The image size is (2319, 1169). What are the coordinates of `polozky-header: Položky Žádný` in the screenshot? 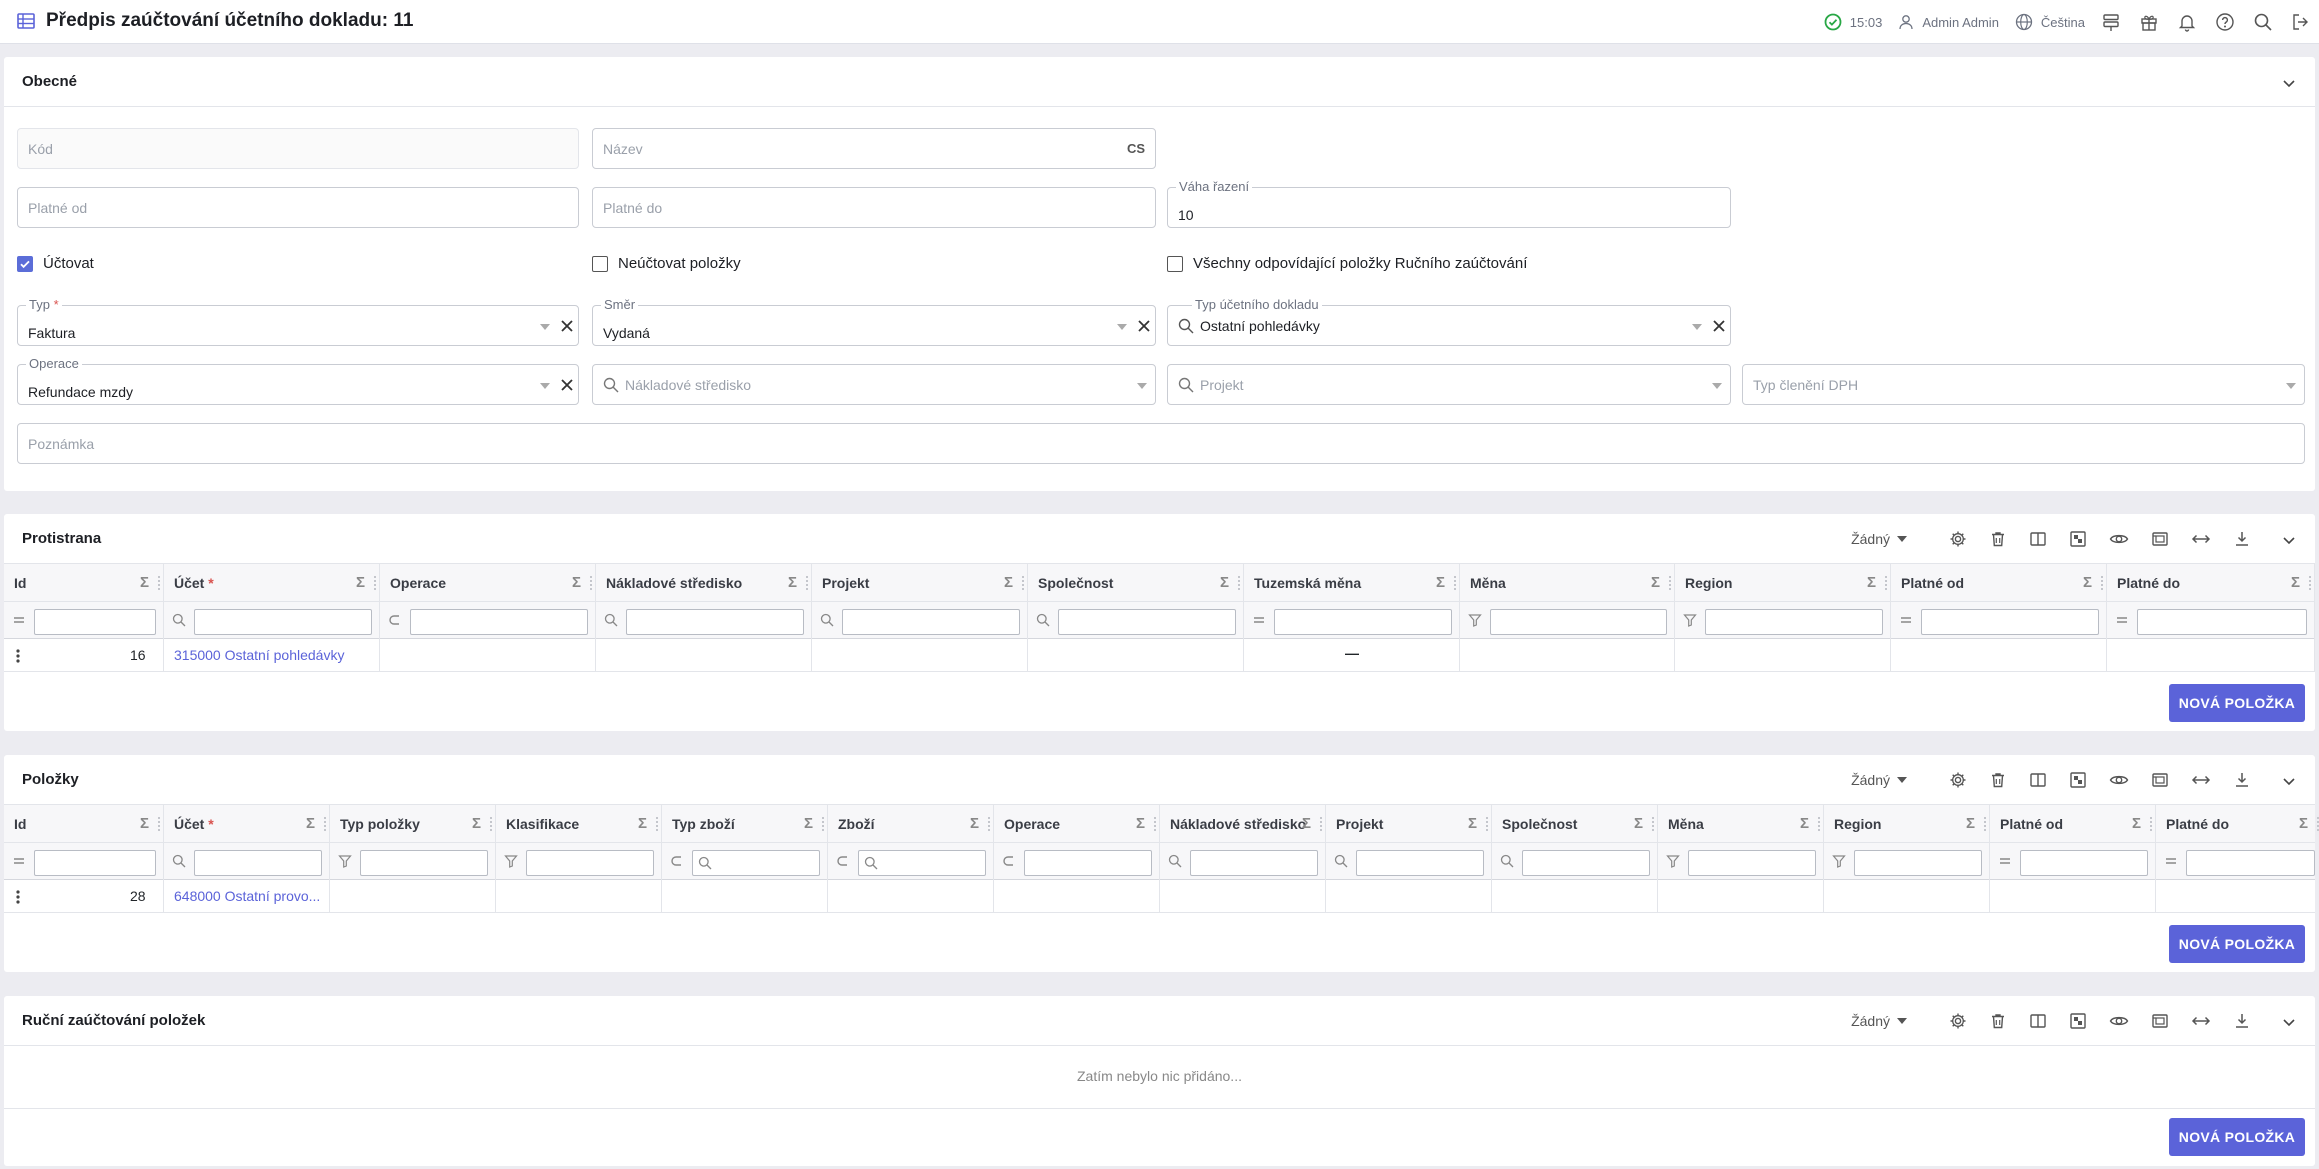 It's located at (1159, 780).